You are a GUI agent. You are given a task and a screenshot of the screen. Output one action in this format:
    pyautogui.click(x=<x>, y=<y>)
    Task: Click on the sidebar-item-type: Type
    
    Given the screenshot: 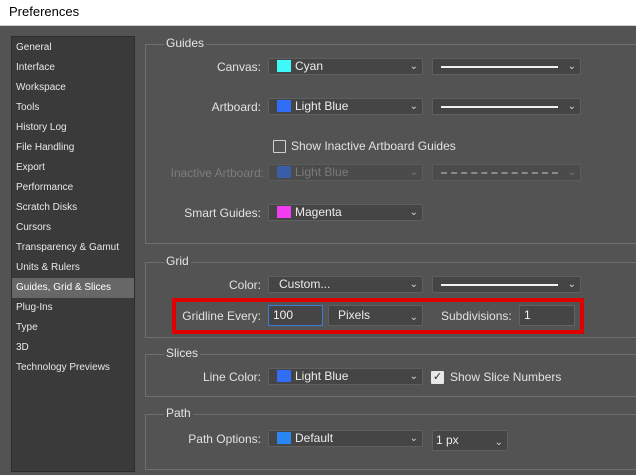 What is the action you would take?
    pyautogui.click(x=73, y=328)
    